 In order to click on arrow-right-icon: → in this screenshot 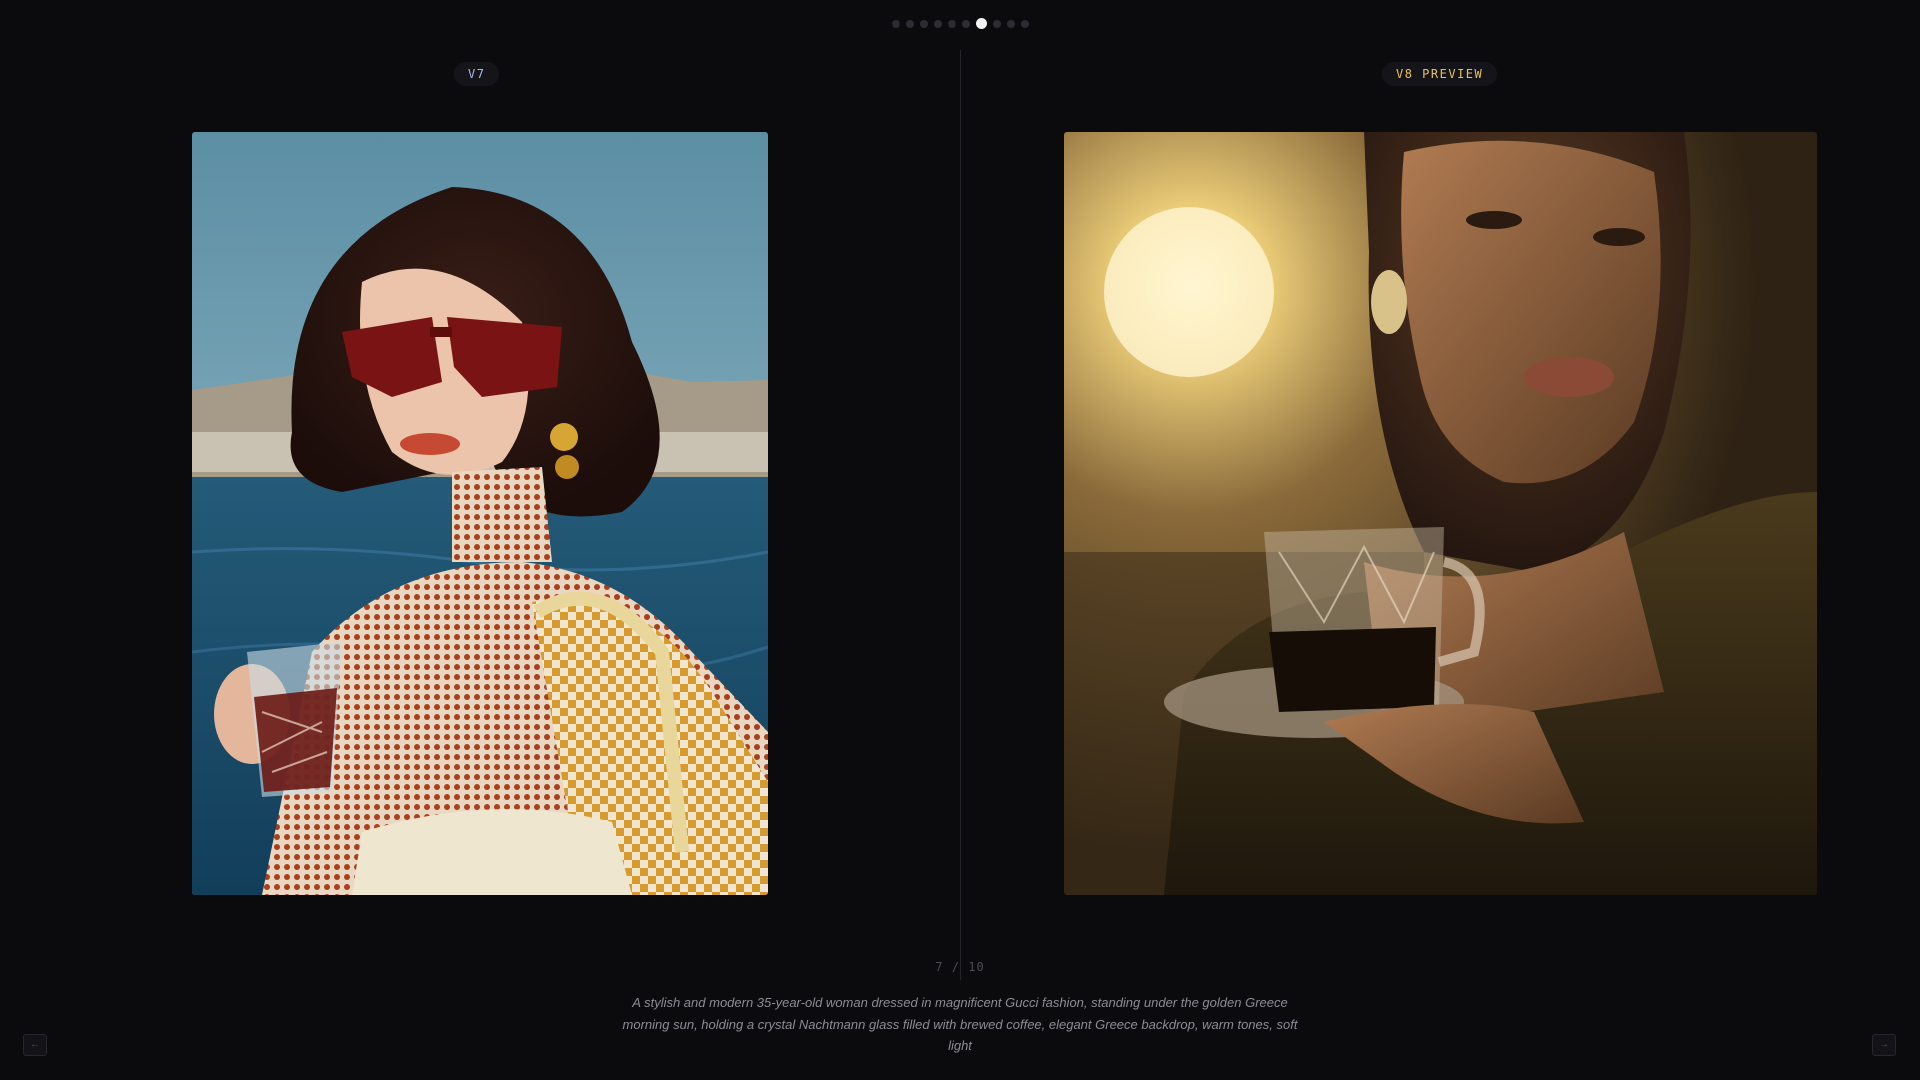, I will do `click(1884, 1044)`.